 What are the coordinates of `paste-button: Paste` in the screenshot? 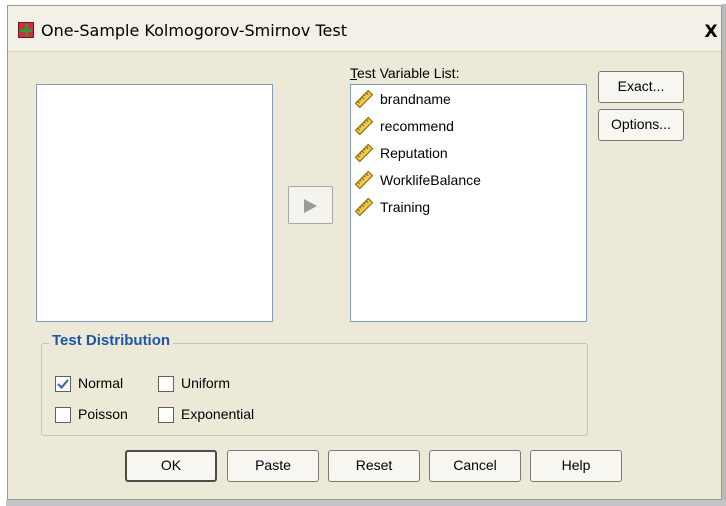 It's located at (273, 466).